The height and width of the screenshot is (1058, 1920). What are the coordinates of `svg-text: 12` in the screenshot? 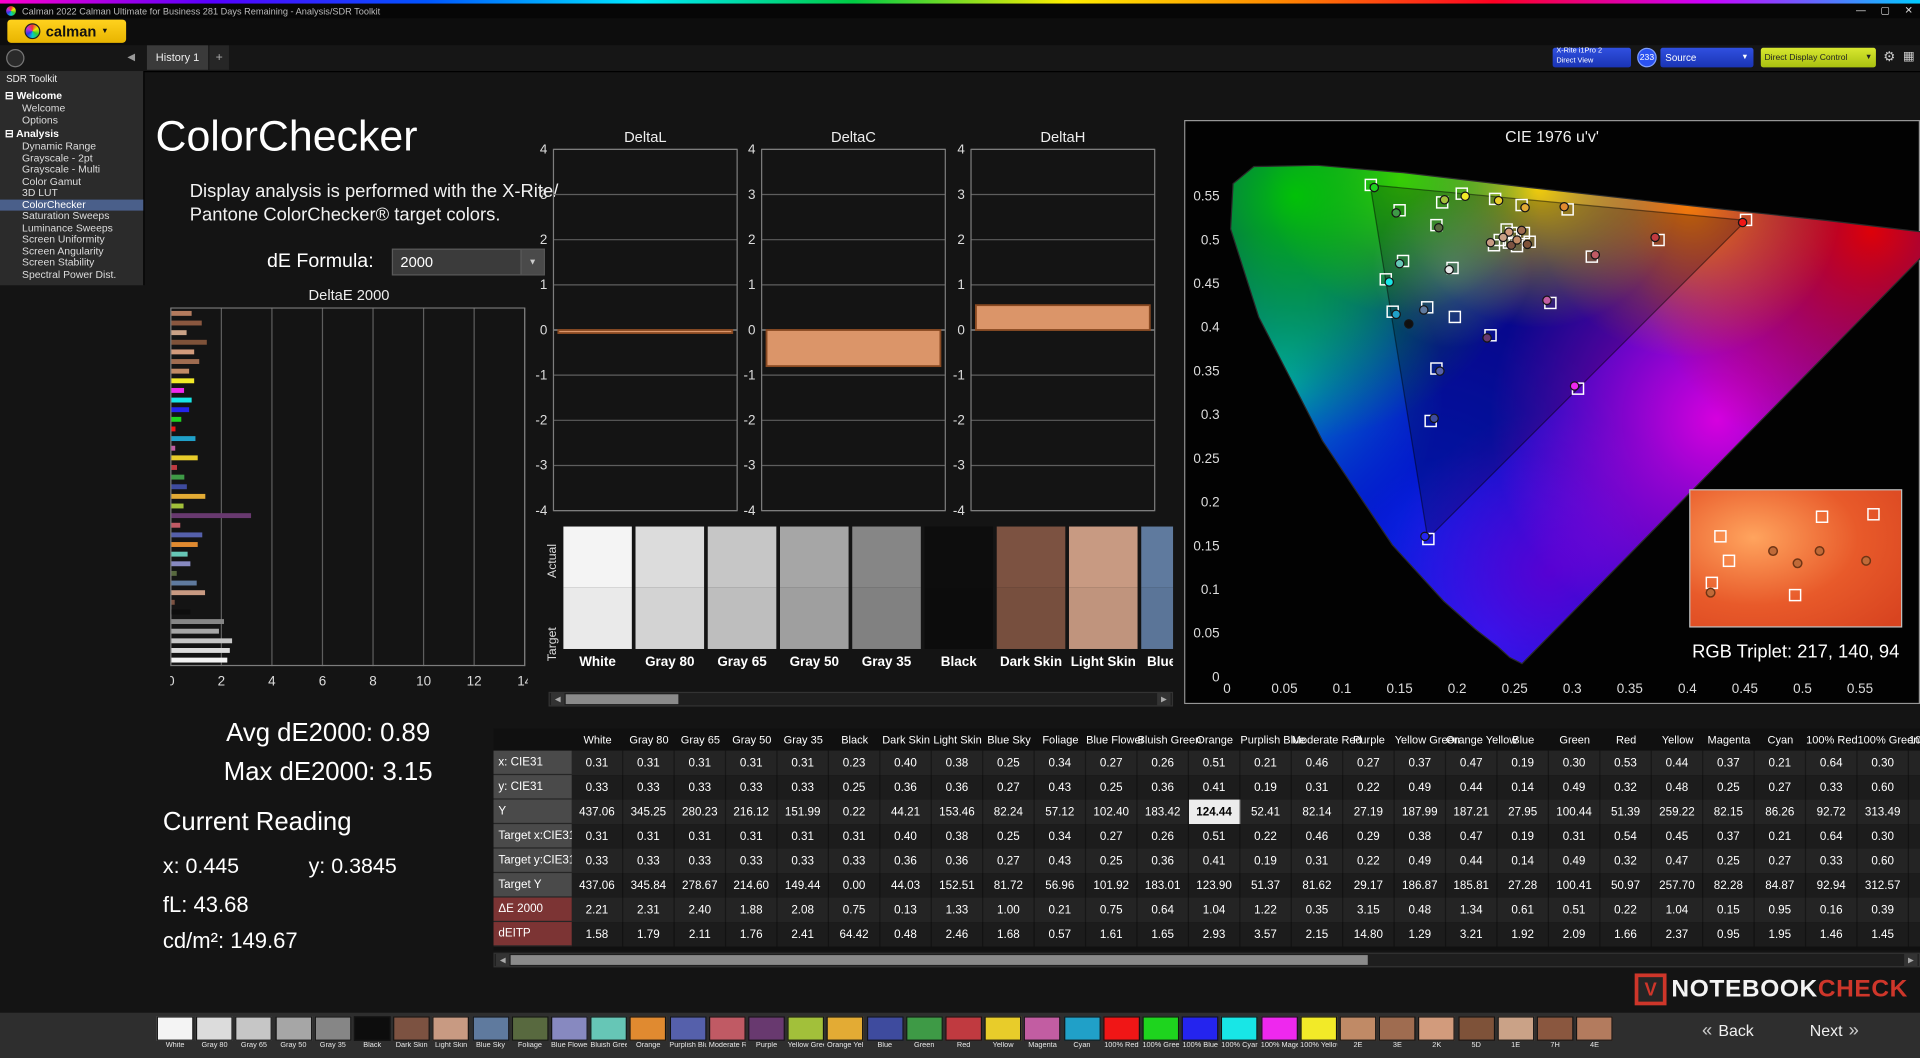 It's located at (474, 681).